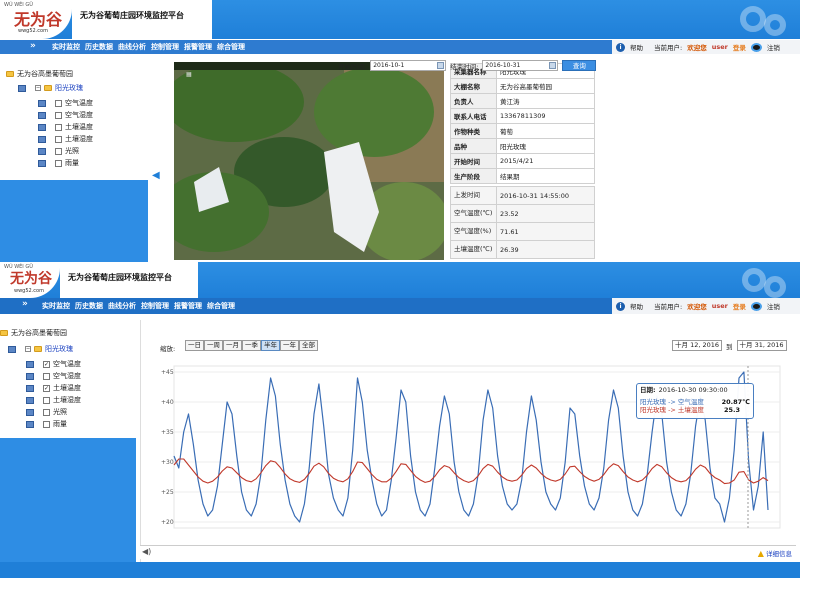 The height and width of the screenshot is (600, 816). Describe the element at coordinates (473, 213) in the screenshot. I see `sensor-key: 空气温度(℃)` at that location.